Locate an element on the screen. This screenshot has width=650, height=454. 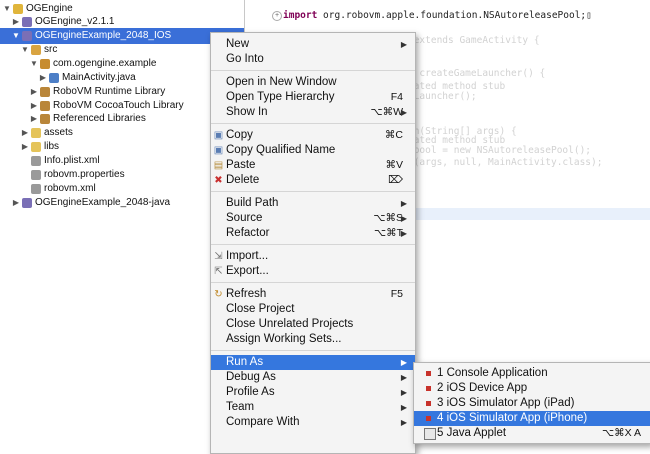
menu-item-show-in: Show In ⌥⌘W ▶ is located at coordinates (313, 112).